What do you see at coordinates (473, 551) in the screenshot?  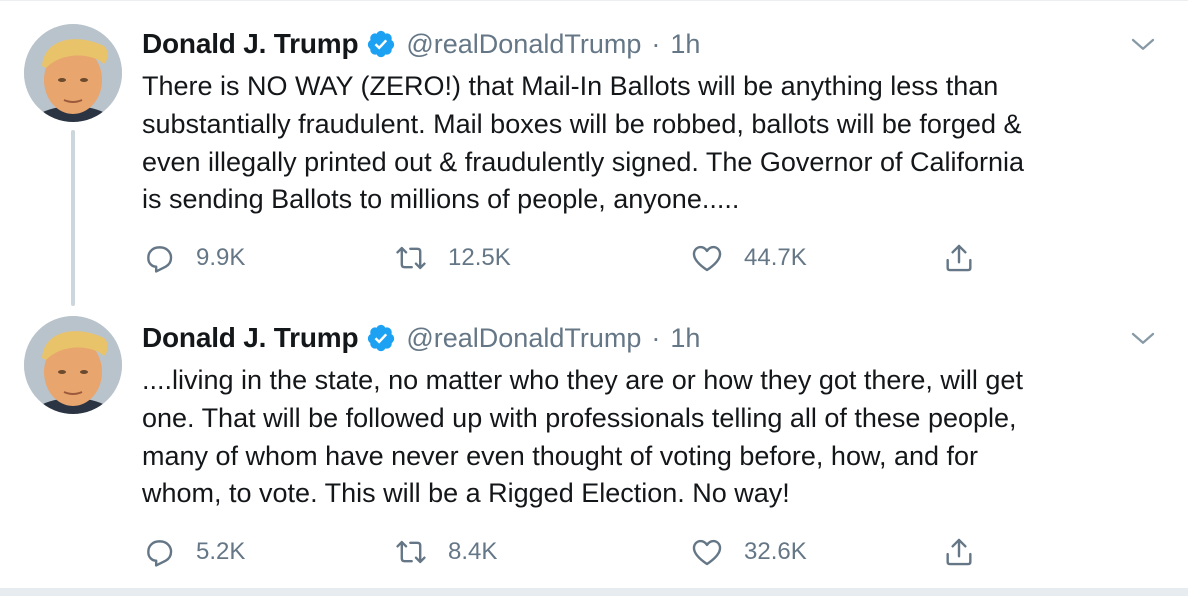 I see `retweet-count: 8.4K` at bounding box center [473, 551].